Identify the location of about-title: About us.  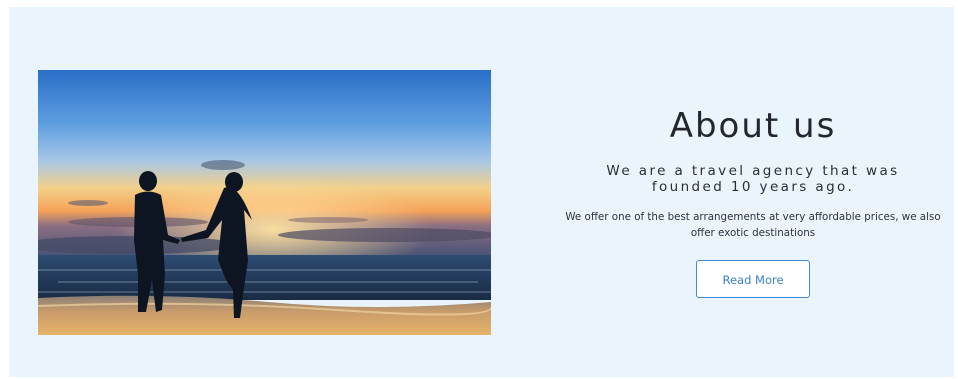
(753, 126).